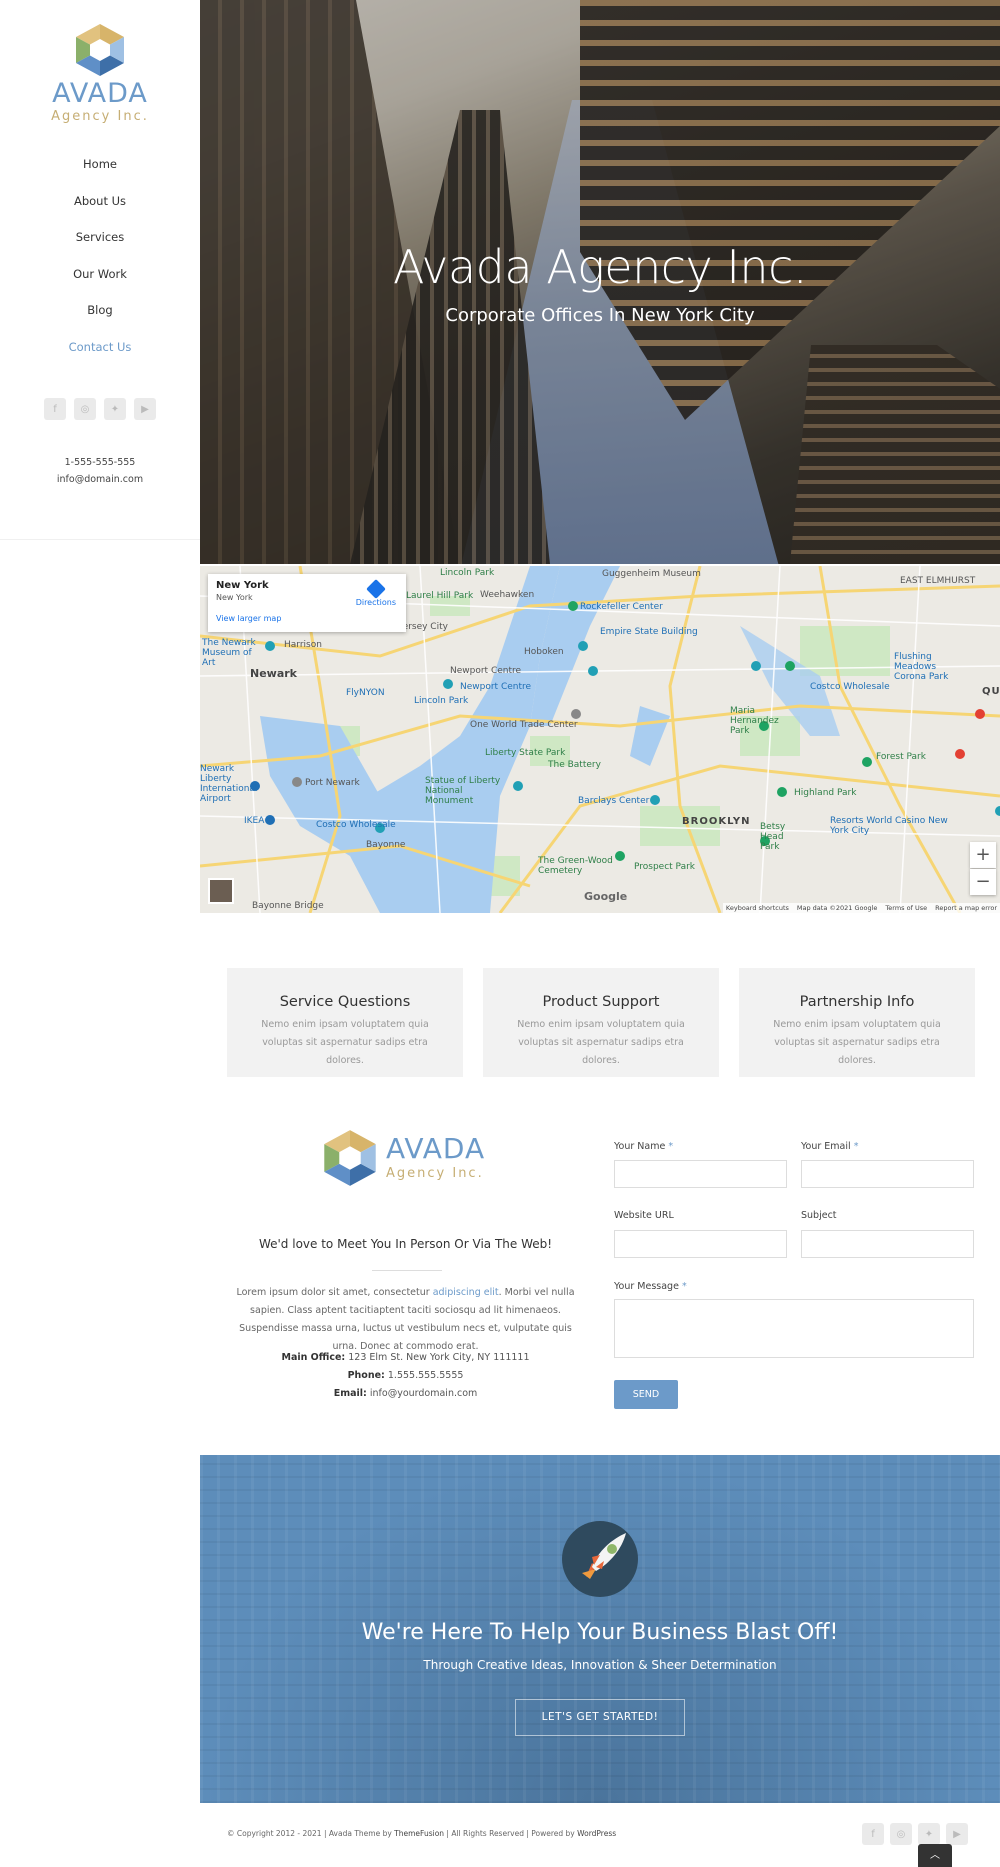 The image size is (1000, 1867). I want to click on back-to-top-button: ︿, so click(935, 1855).